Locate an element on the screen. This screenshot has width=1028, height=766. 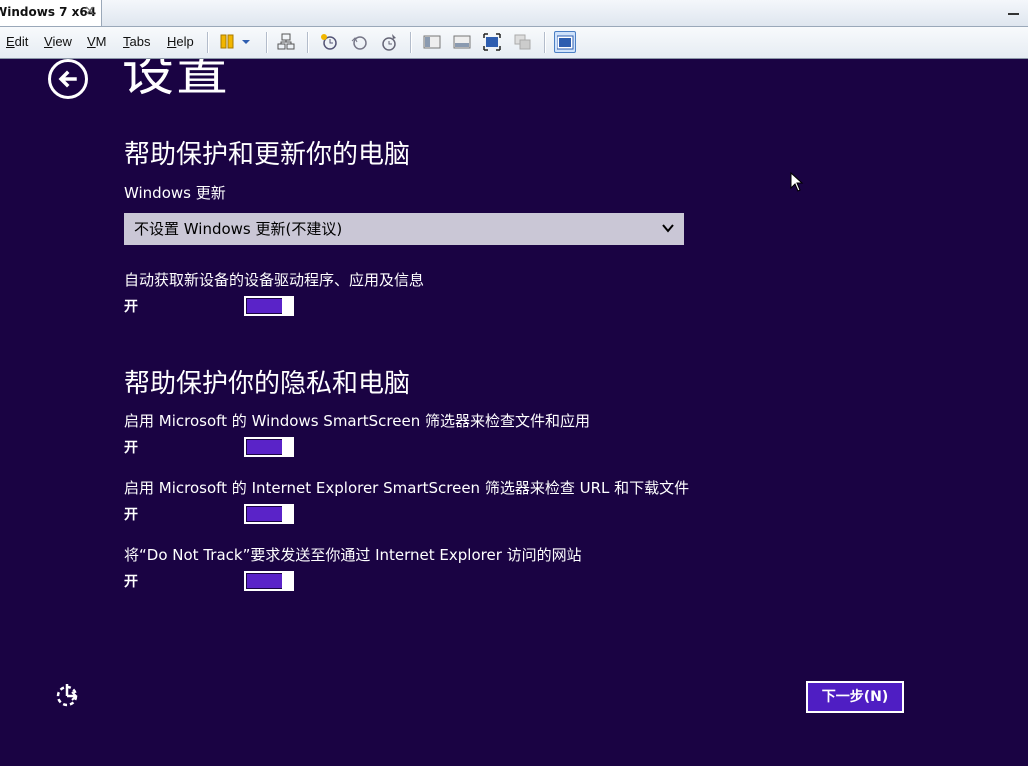
show-sidebar-button is located at coordinates (432, 42).